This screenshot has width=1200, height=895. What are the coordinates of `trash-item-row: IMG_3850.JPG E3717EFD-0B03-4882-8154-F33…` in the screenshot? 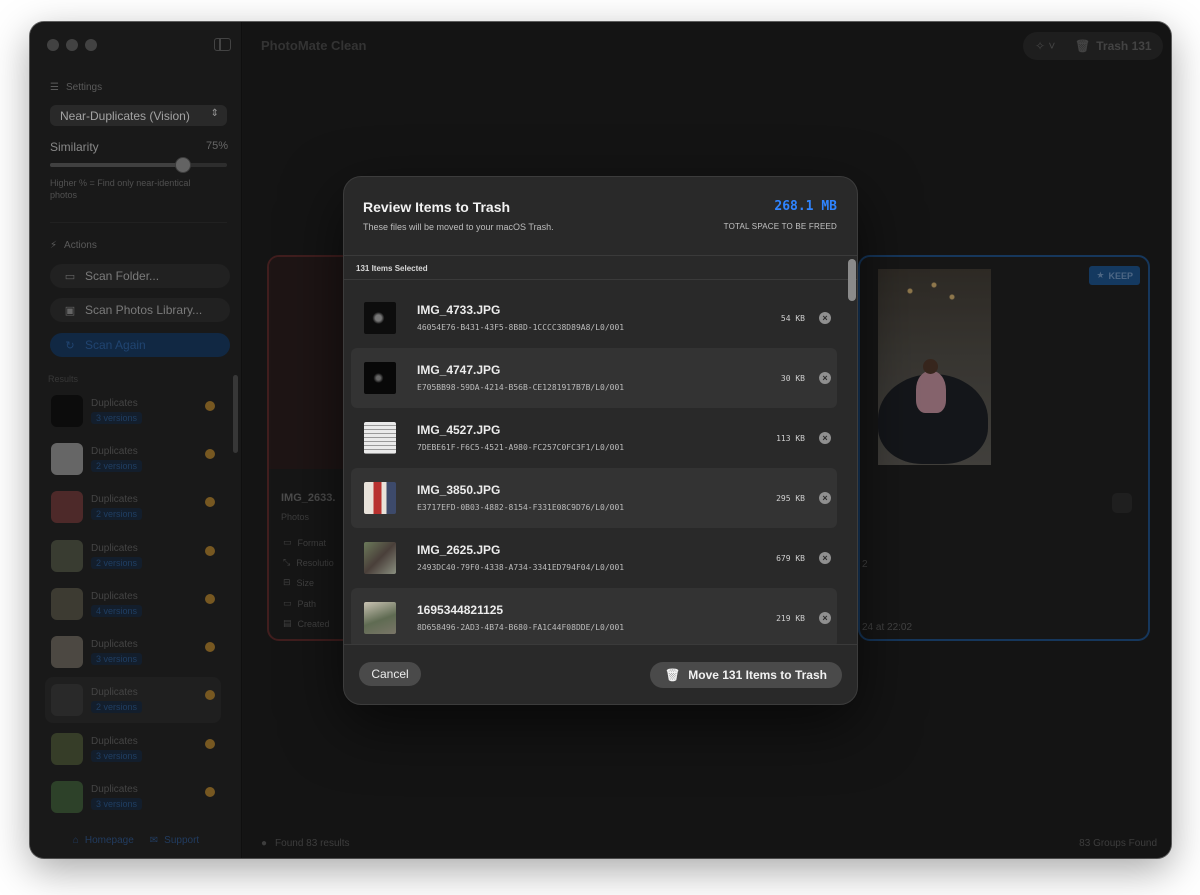 It's located at (594, 498).